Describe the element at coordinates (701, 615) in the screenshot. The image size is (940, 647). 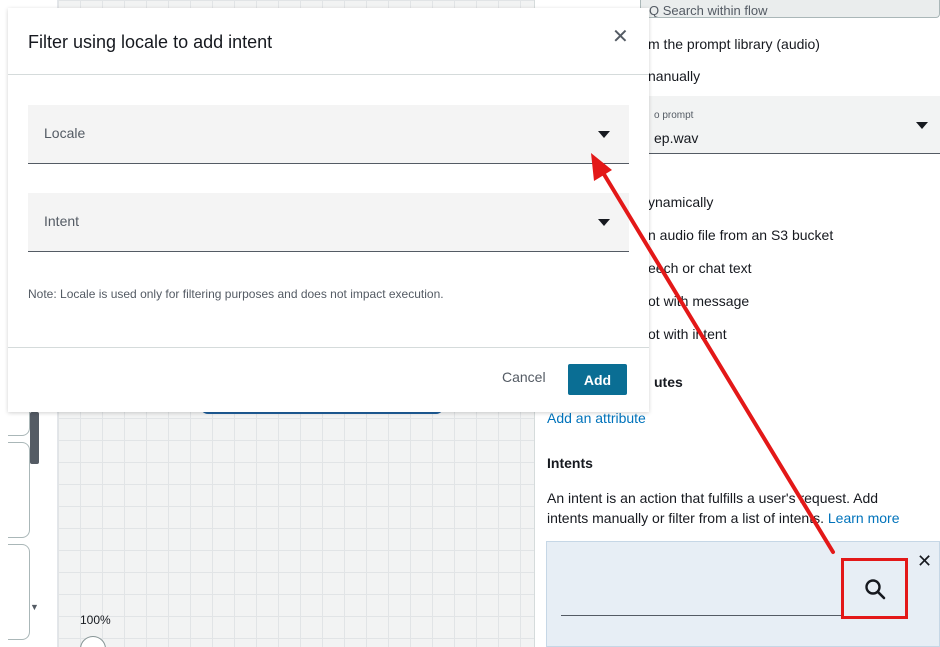
I see `intent-search-input` at that location.